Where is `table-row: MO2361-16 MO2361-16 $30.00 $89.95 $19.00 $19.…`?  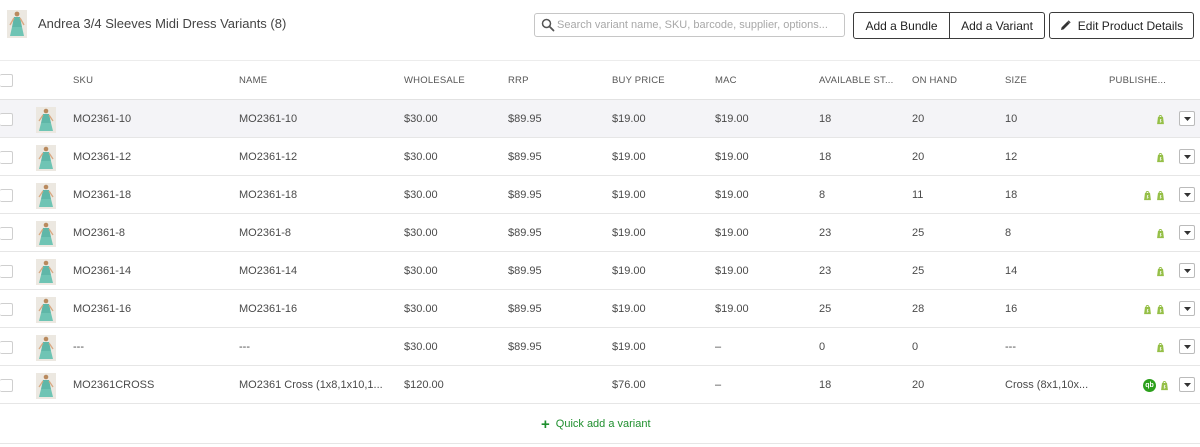 table-row: MO2361-16 MO2361-16 $30.00 $89.95 $19.00 $19.… is located at coordinates (600, 309).